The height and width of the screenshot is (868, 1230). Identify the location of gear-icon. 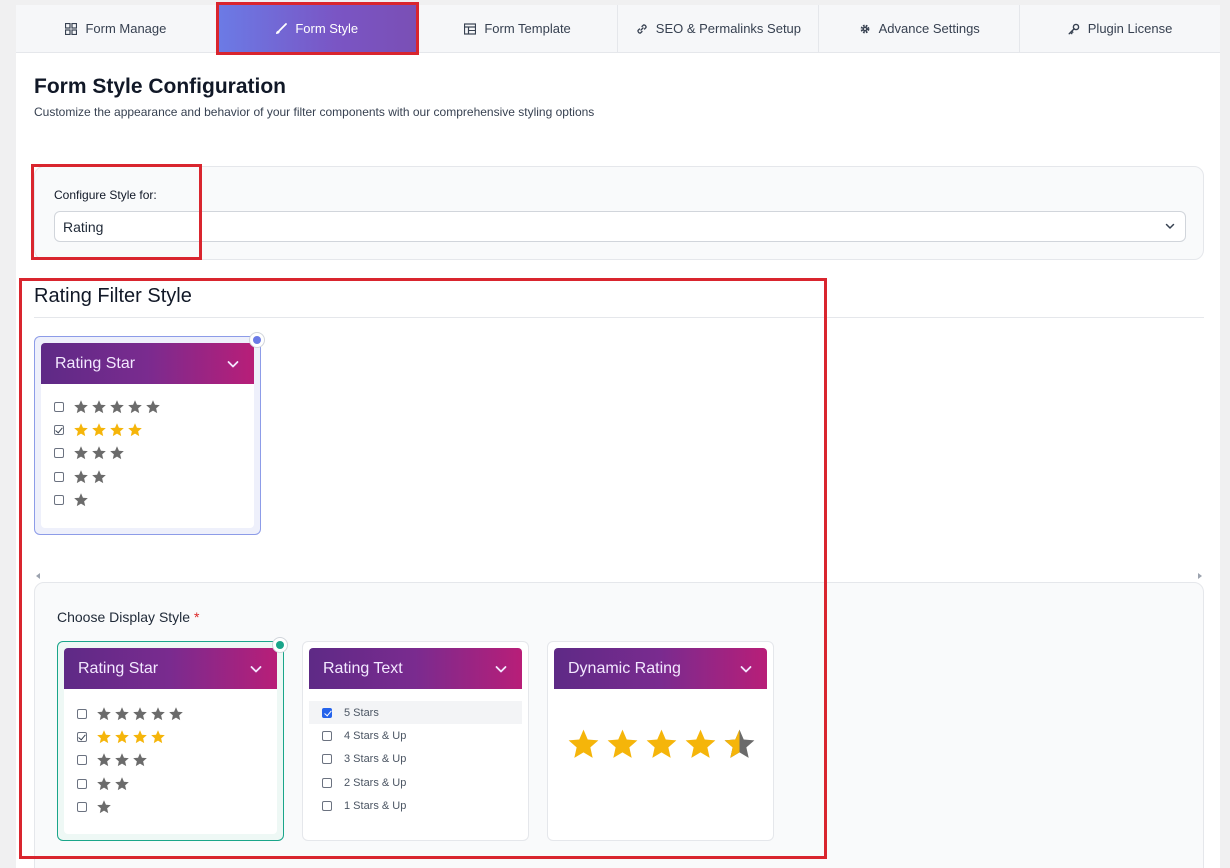
(865, 28).